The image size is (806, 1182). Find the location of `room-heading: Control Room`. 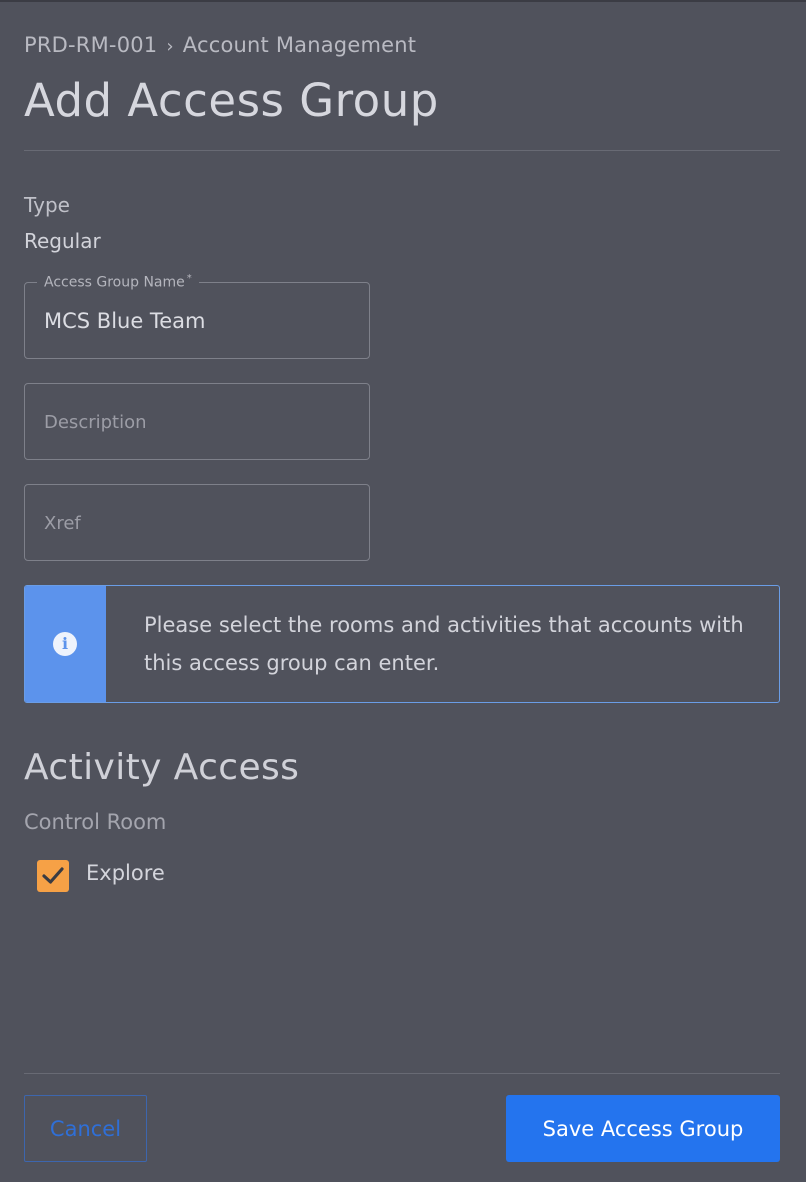

room-heading: Control Room is located at coordinates (95, 822).